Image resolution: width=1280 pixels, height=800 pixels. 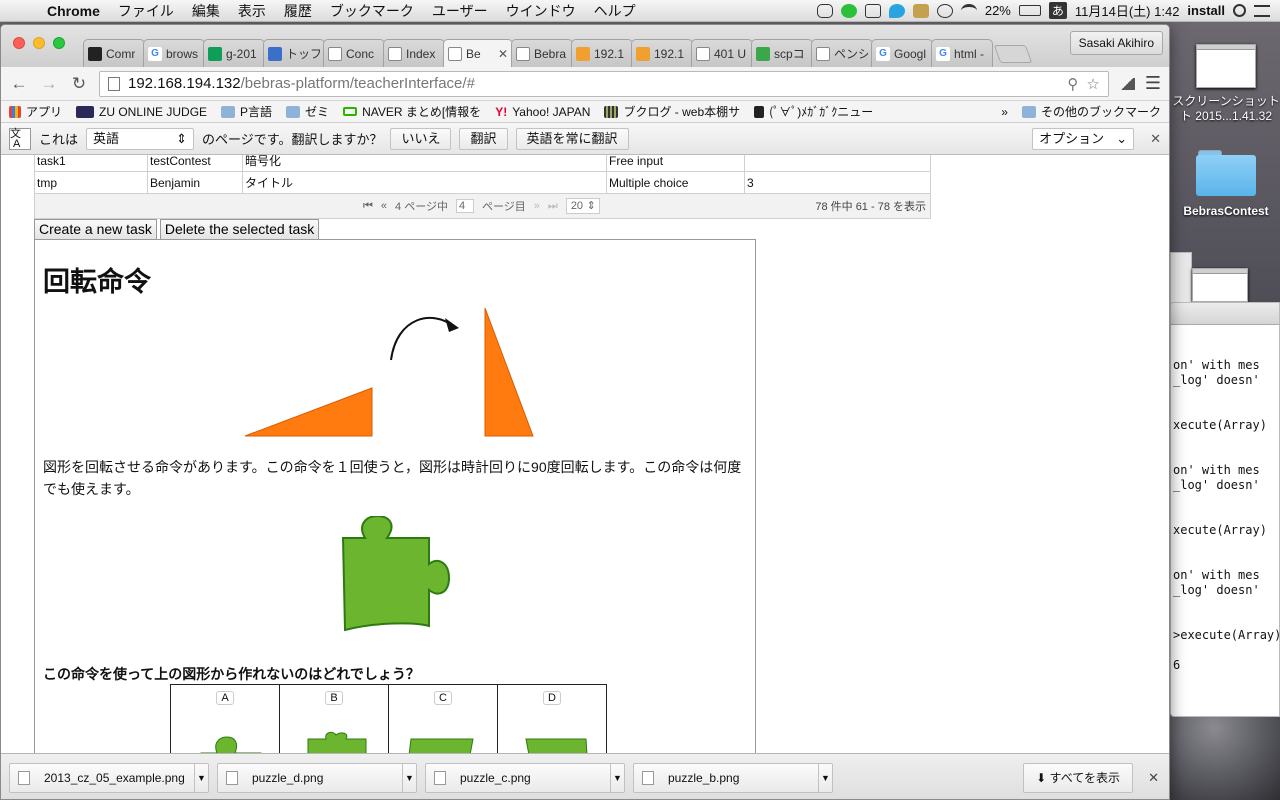 I want to click on bookmark-folder-p-lang: P言語, so click(x=246, y=111).